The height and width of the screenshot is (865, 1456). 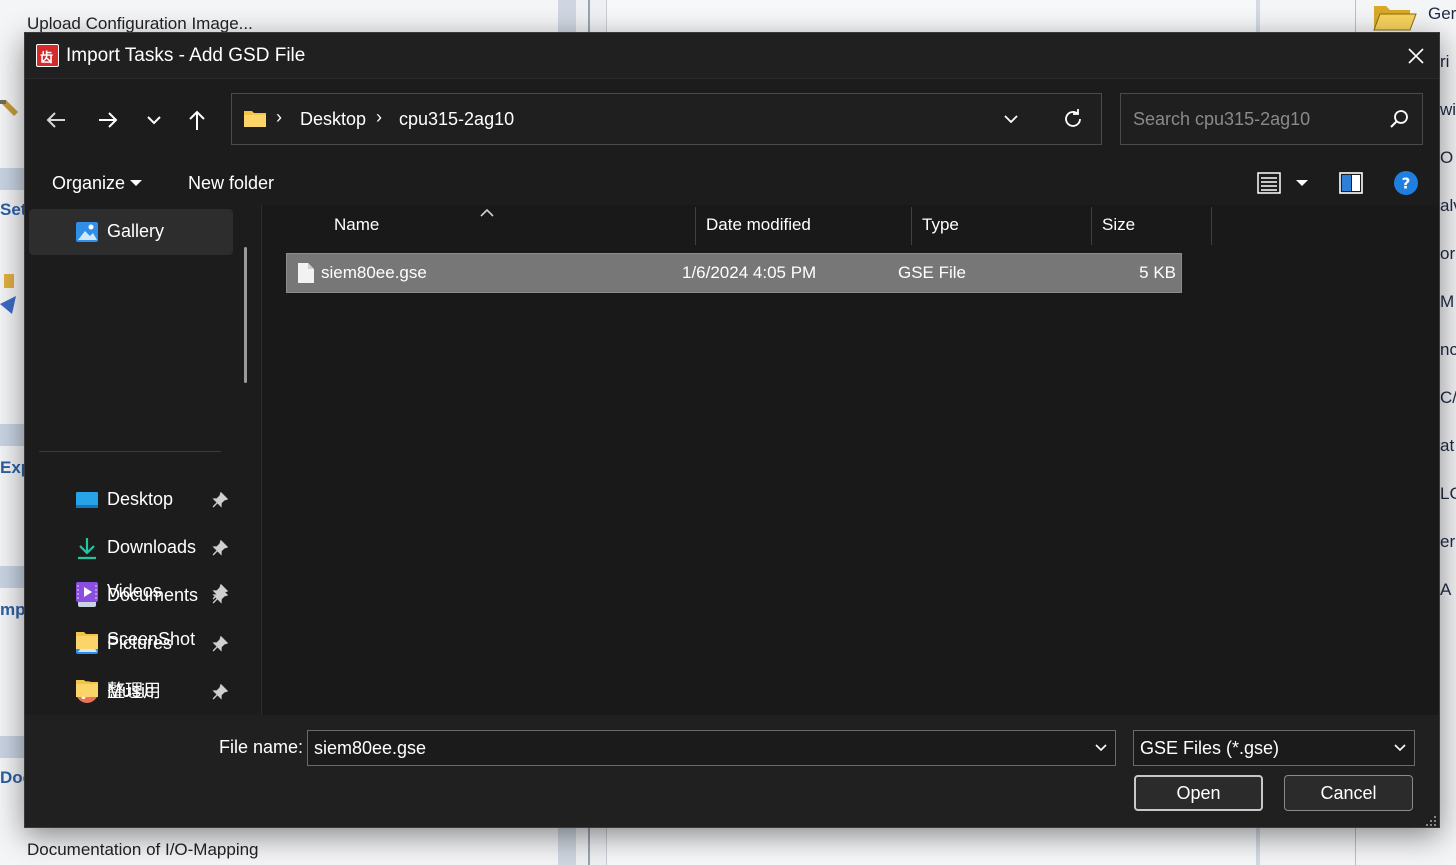 What do you see at coordinates (143, 460) in the screenshot?
I see `navigation-pane-lower: Videos SceenShot 整理用 gsdml` at bounding box center [143, 460].